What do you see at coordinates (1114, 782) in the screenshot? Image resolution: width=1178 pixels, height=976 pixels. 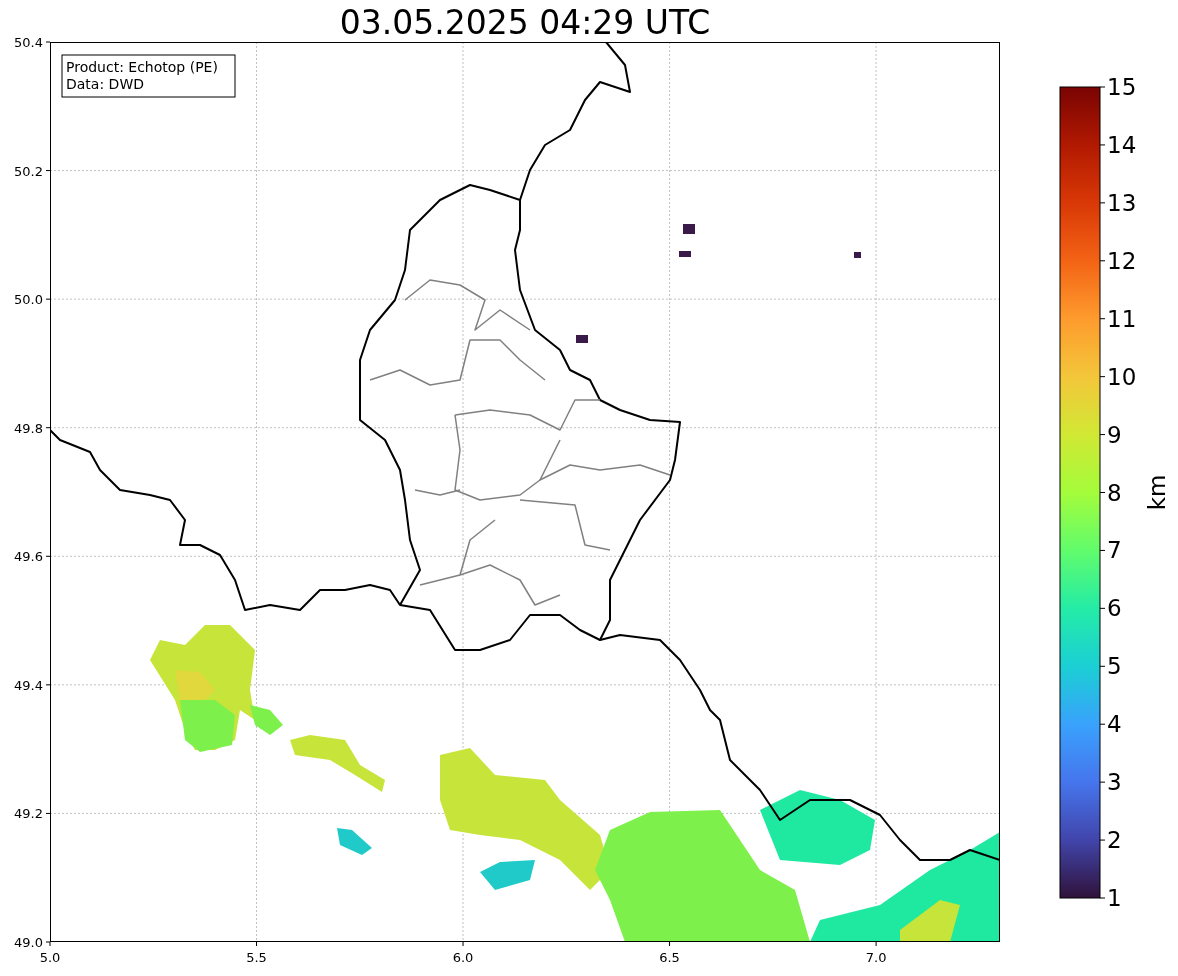 I see `colorbar-tick-label: 3` at bounding box center [1114, 782].